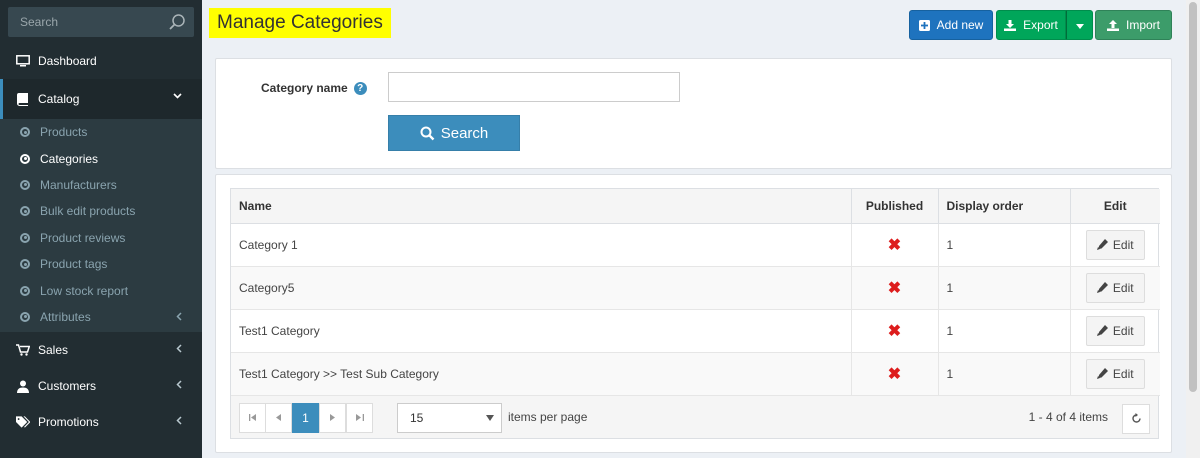  I want to click on import-label: Import, so click(1142, 25).